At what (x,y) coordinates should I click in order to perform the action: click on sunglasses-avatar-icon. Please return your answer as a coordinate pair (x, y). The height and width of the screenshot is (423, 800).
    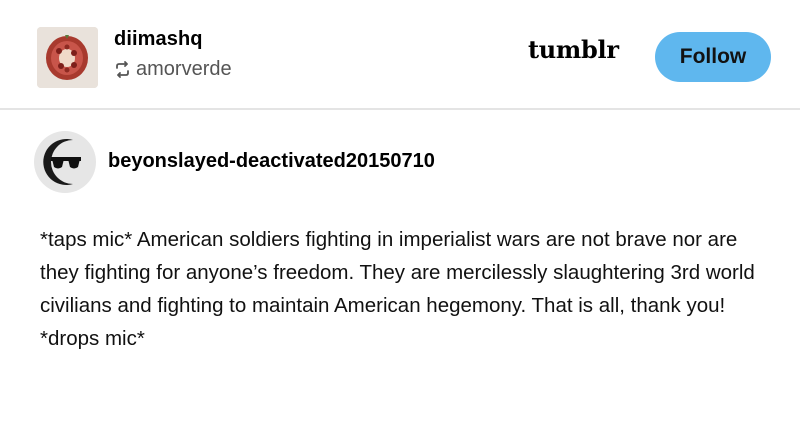
    Looking at the image, I should click on (65, 162).